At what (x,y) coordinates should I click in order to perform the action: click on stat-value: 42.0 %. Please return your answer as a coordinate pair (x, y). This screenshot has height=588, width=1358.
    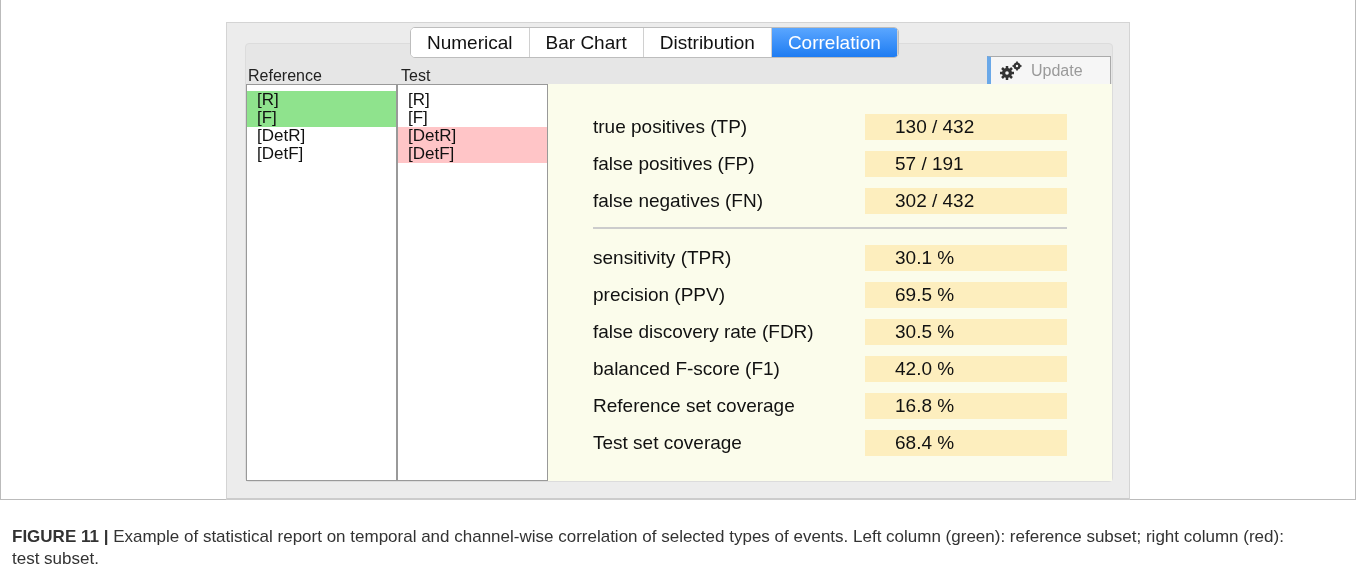
    Looking at the image, I should click on (966, 368).